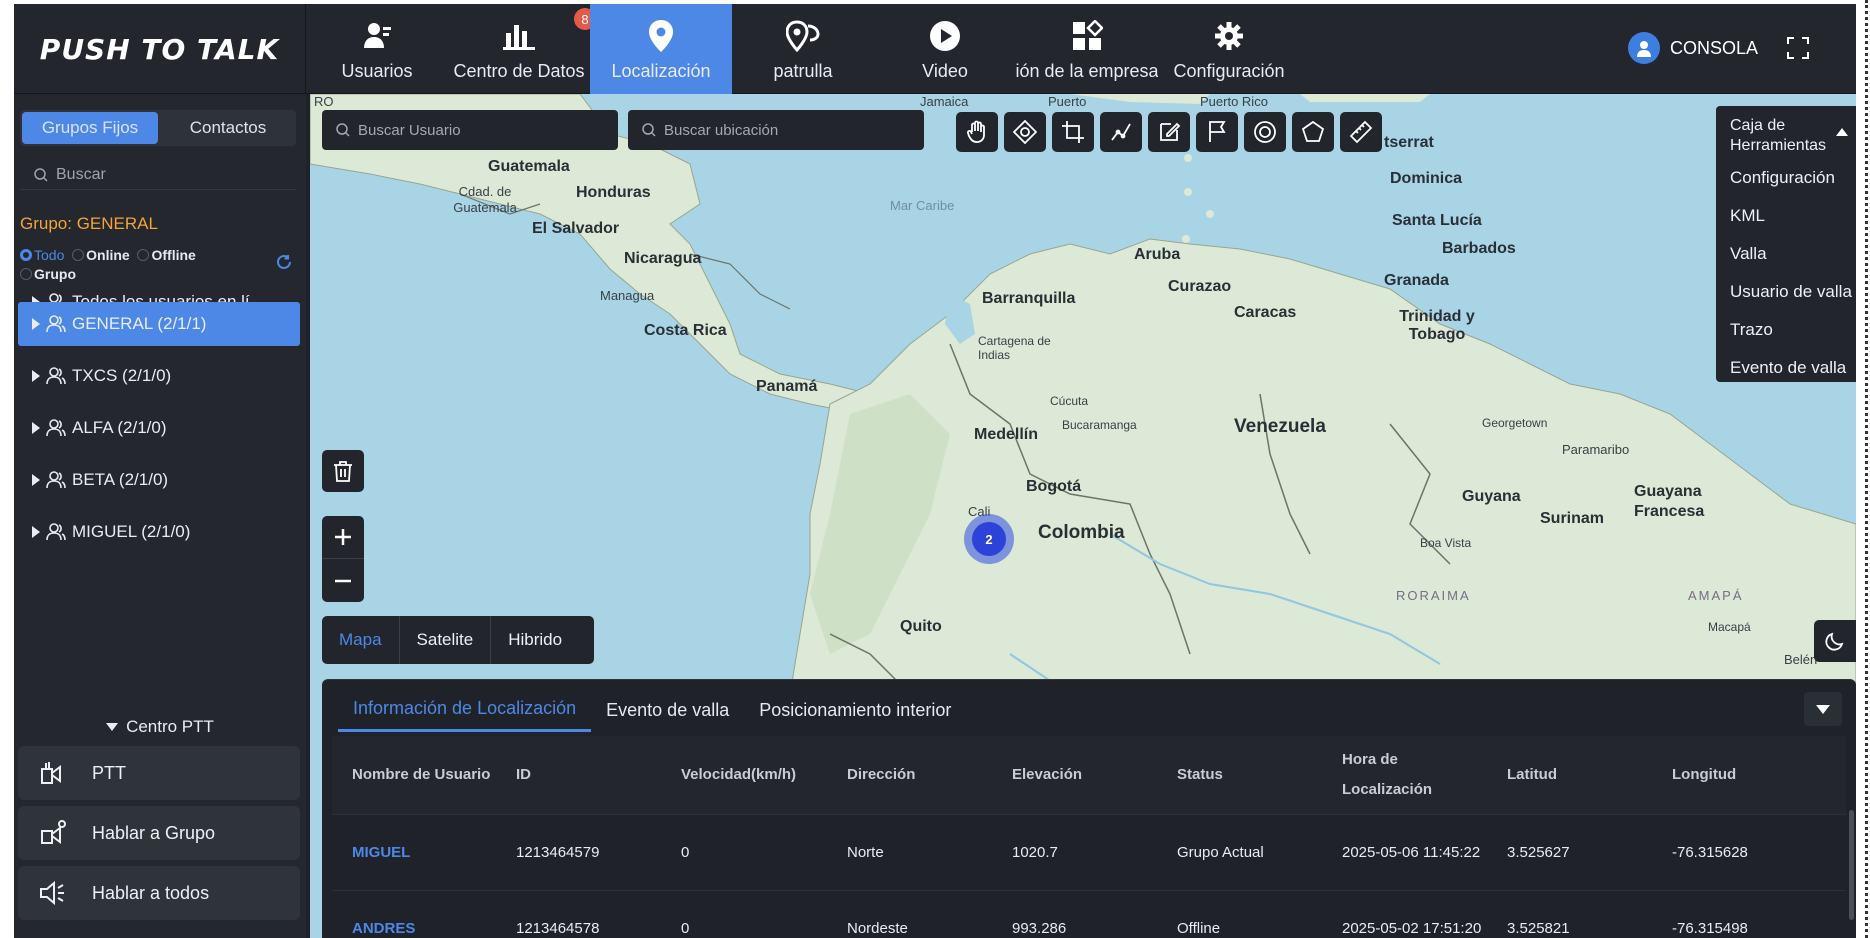 This screenshot has width=1870, height=938. Describe the element at coordinates (56, 480) in the screenshot. I see `group-icon` at that location.